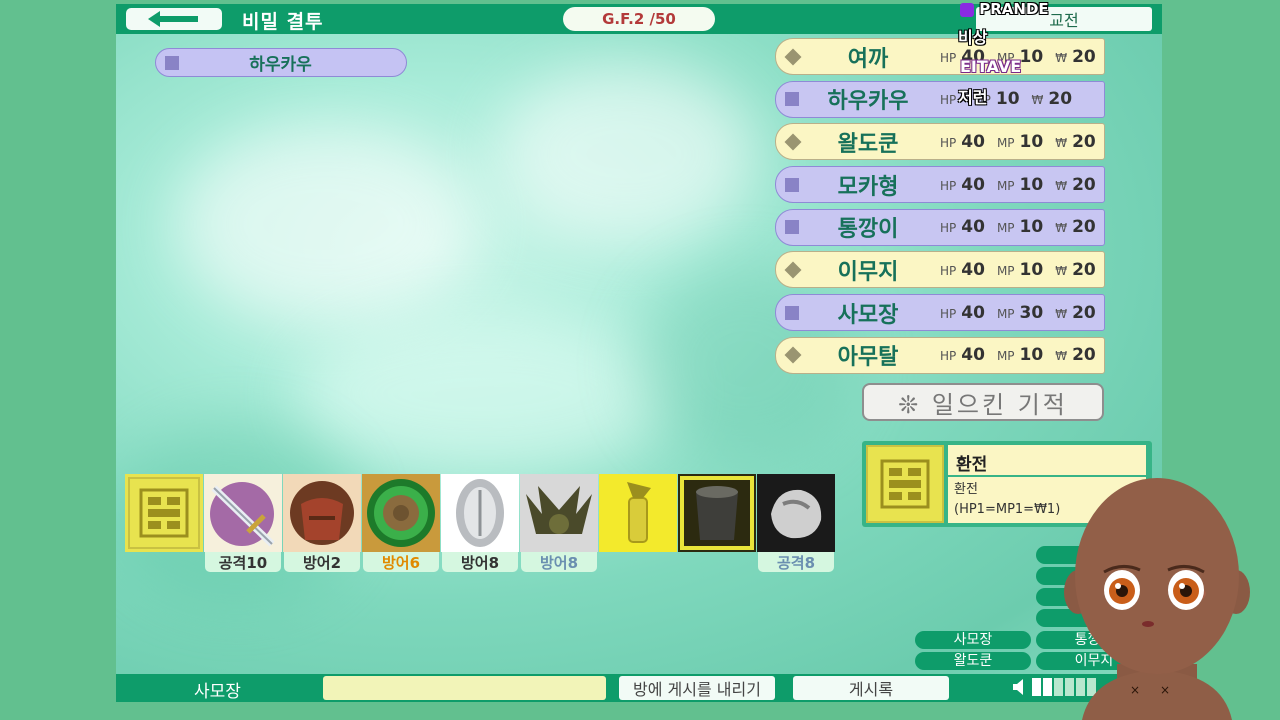  What do you see at coordinates (940, 56) in the screenshot?
I see `player-row: 여까 HP 40 MP 10 ₩20` at bounding box center [940, 56].